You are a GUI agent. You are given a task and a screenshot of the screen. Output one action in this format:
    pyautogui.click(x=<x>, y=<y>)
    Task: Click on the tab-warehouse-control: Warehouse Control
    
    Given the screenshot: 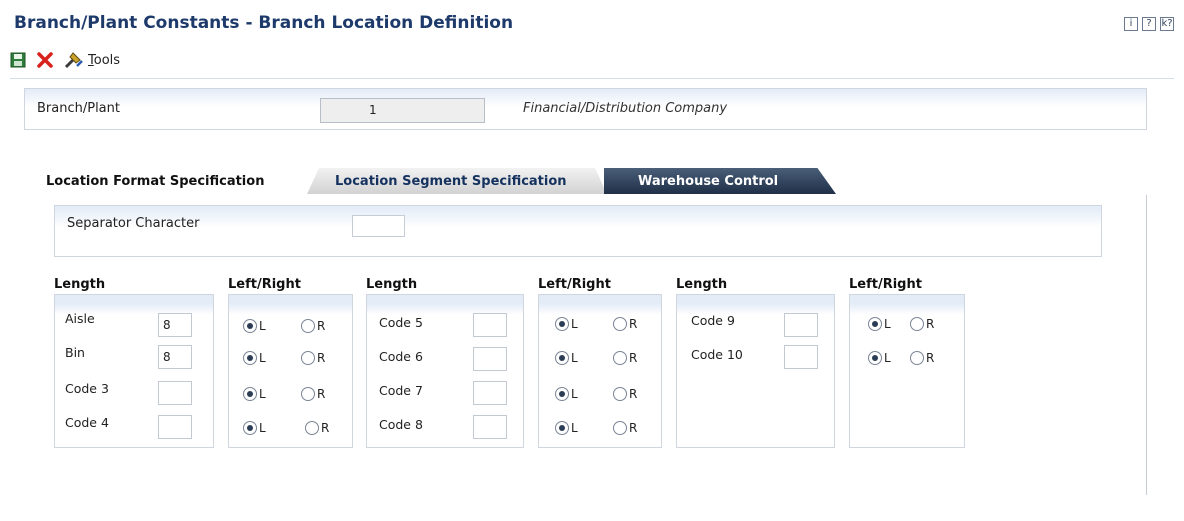 What is the action you would take?
    pyautogui.click(x=720, y=181)
    